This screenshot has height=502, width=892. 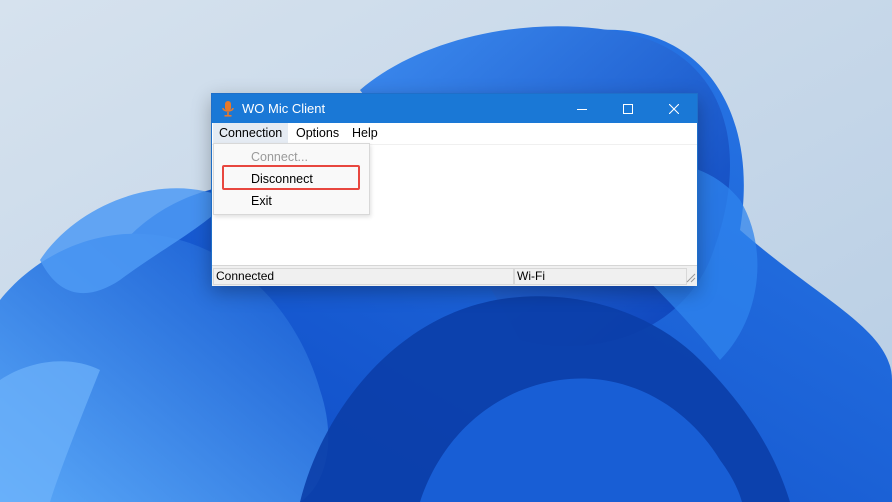 I want to click on close-button, so click(x=674, y=108).